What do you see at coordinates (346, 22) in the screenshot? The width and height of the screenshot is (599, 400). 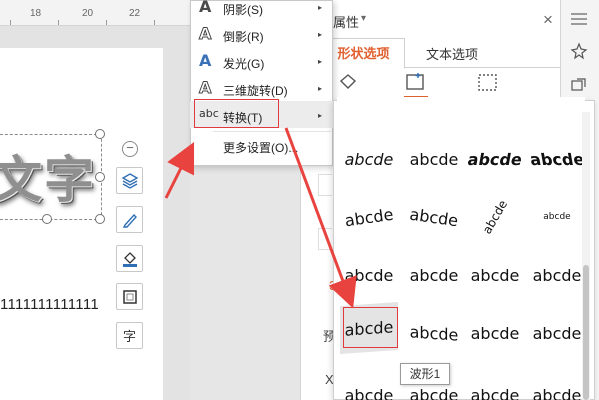 I see `panel-title: 属性` at bounding box center [346, 22].